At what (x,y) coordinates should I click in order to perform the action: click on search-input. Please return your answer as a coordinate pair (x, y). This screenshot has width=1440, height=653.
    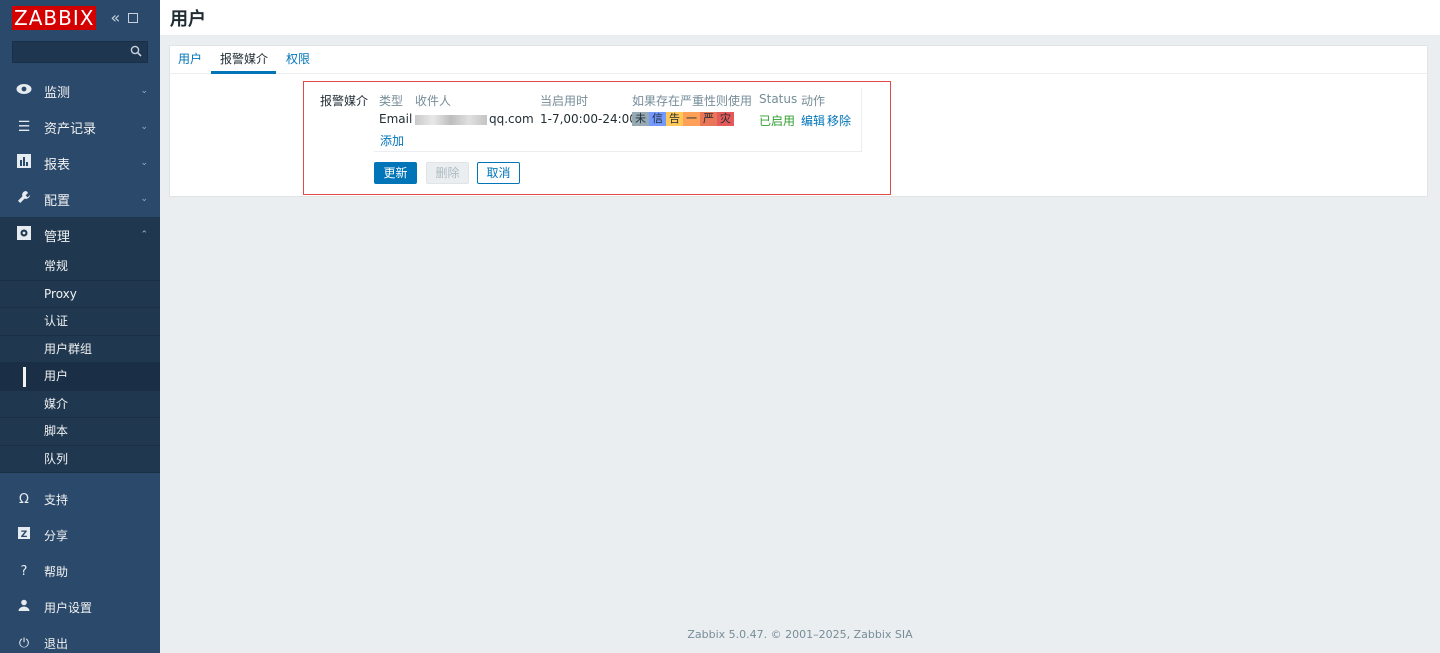
    Looking at the image, I should click on (80, 52).